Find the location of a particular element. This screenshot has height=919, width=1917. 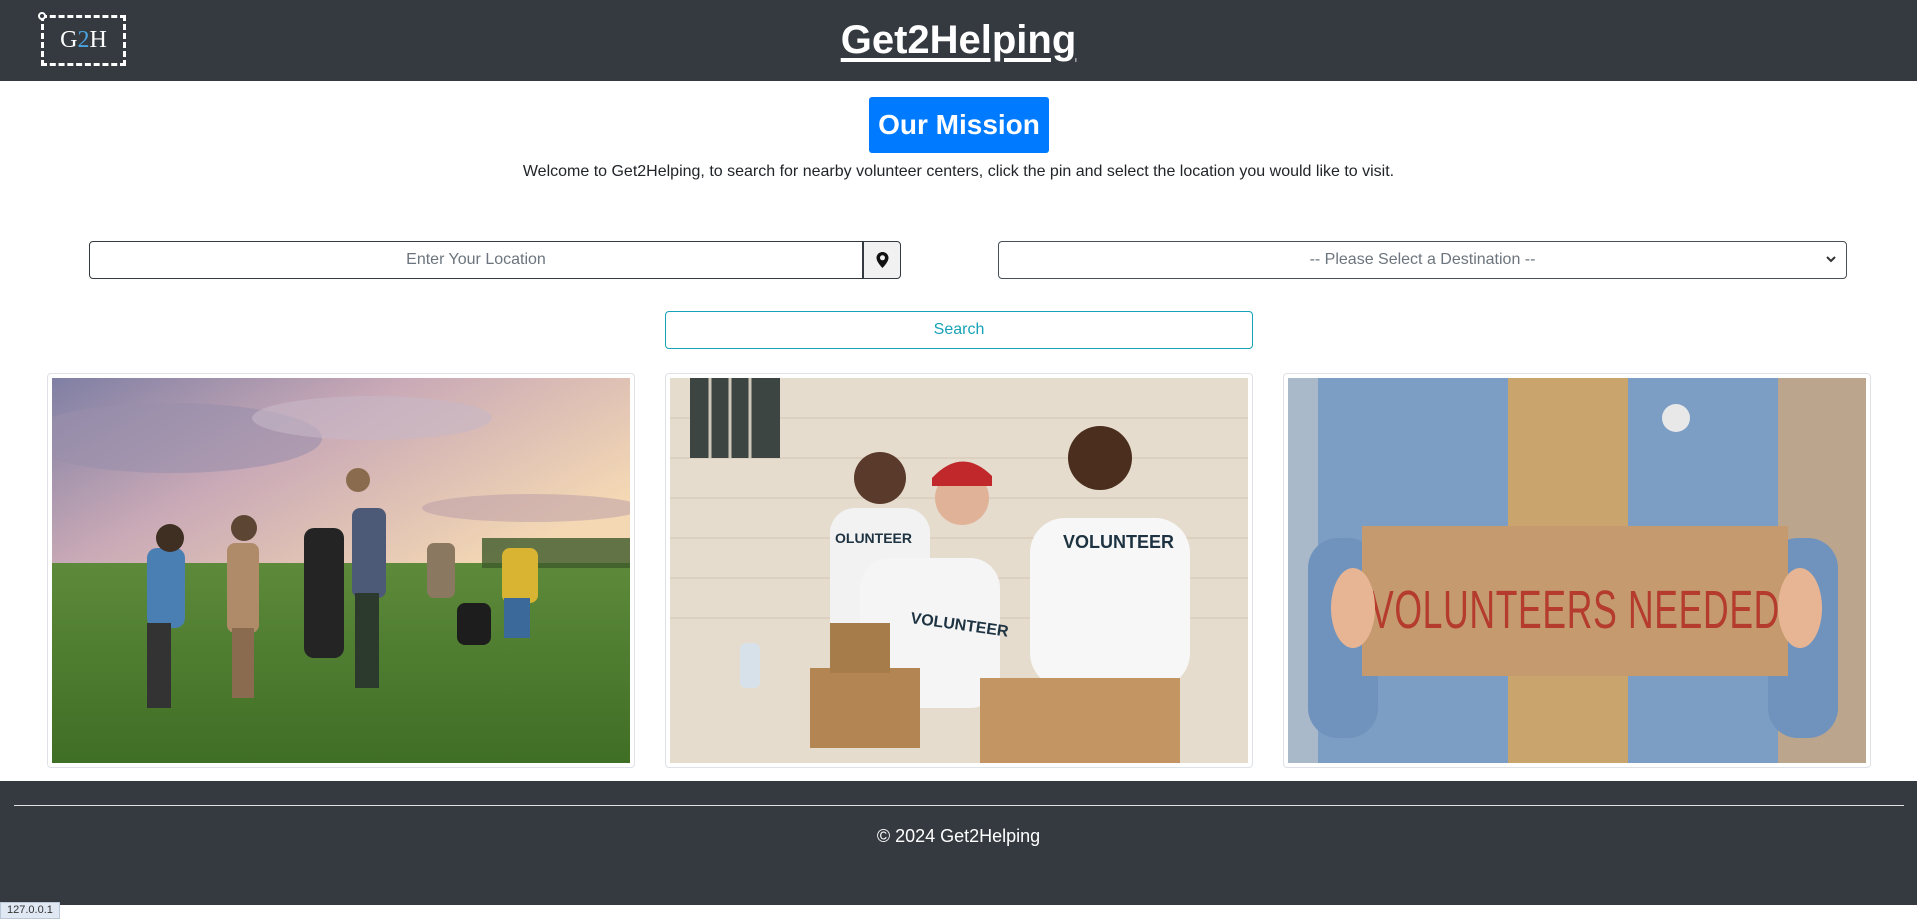

svg-text: VOLUNTEERS NEEDED is located at coordinates (1575, 610).